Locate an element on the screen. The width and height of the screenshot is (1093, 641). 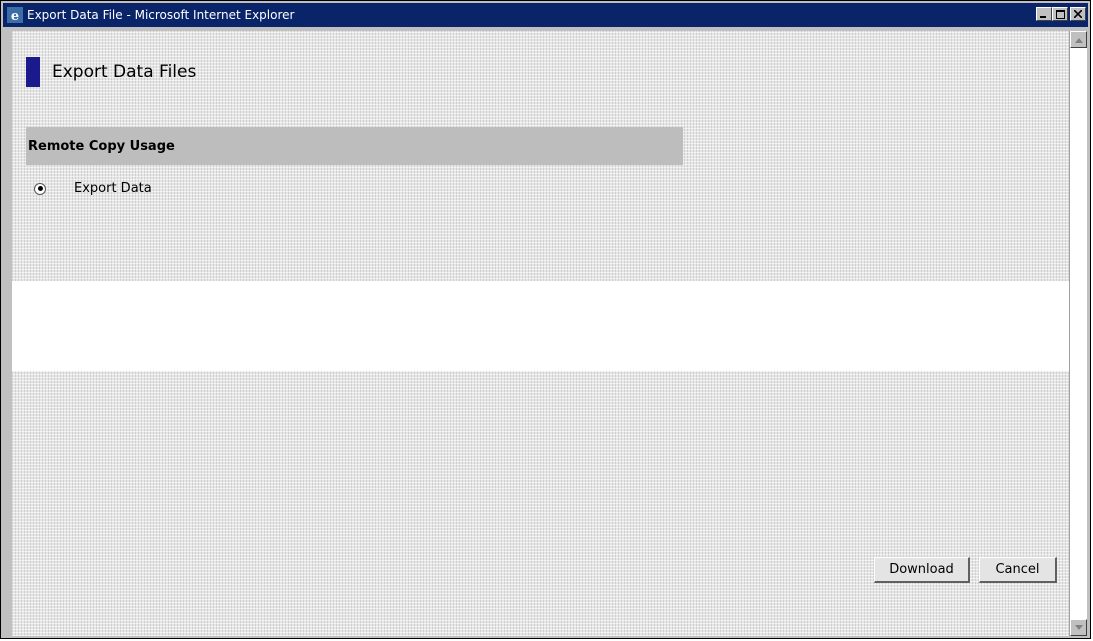
ie-icon: e is located at coordinates (15, 15).